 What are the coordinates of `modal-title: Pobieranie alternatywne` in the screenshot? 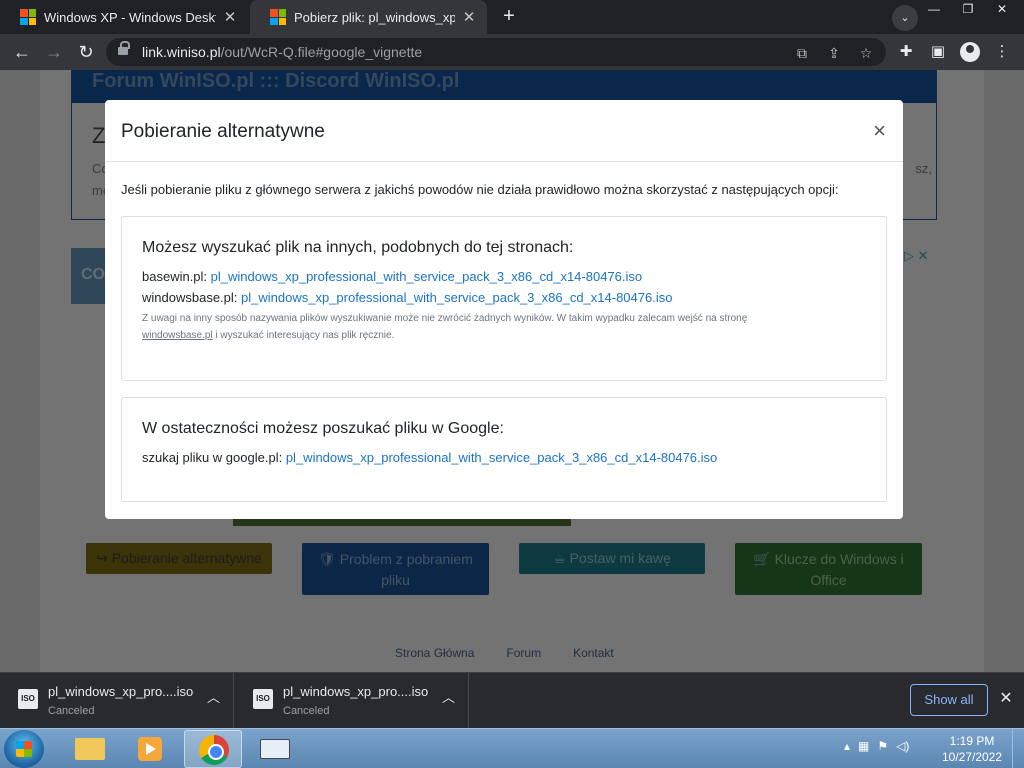 It's located at (223, 131).